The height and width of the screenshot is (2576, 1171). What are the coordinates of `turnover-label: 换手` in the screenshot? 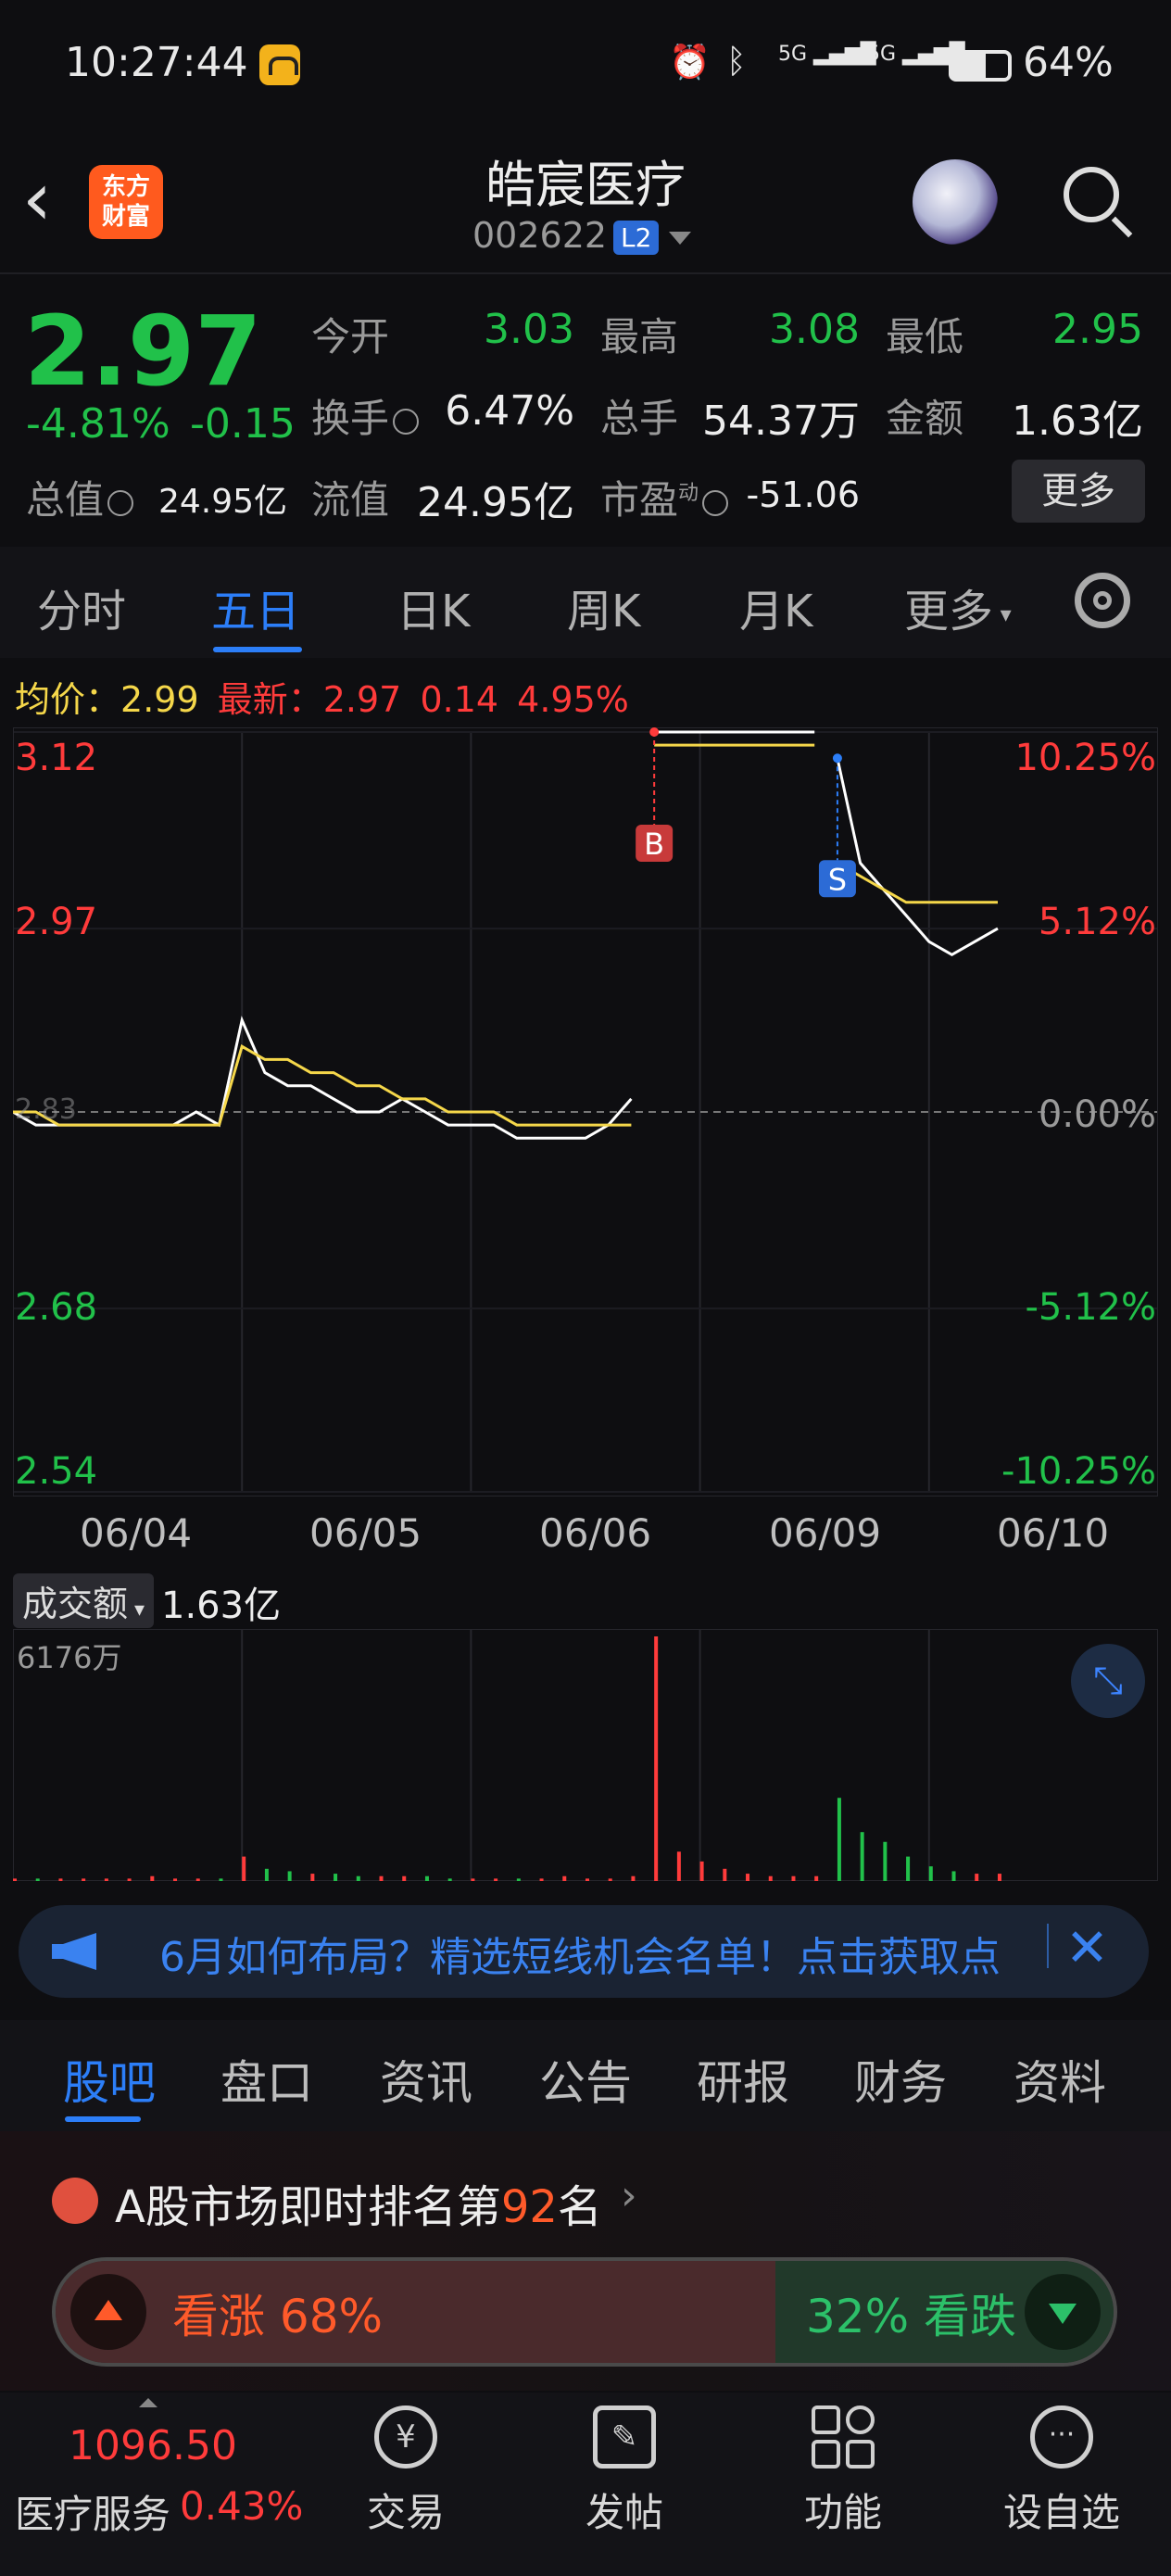 It's located at (366, 415).